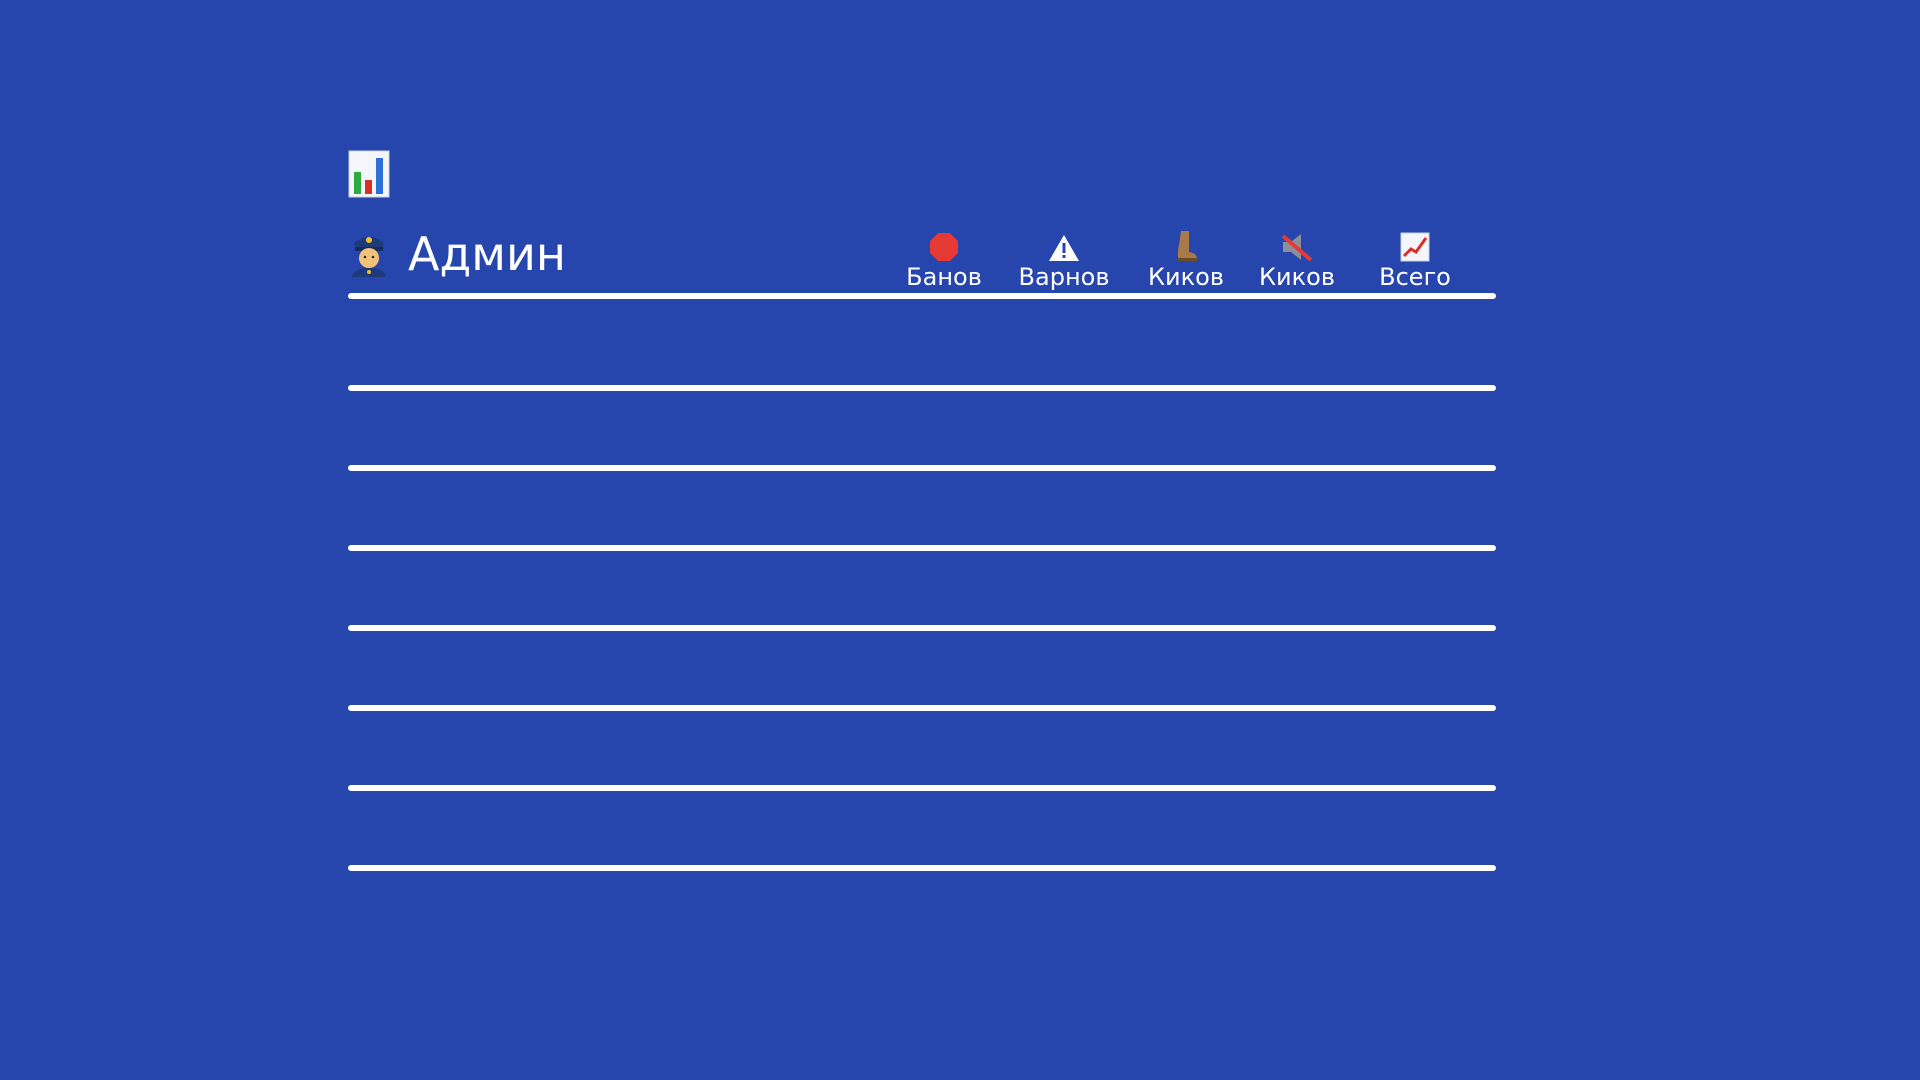 Image resolution: width=1920 pixels, height=1080 pixels. What do you see at coordinates (487, 254) in the screenshot?
I see `admin-label: Админ` at bounding box center [487, 254].